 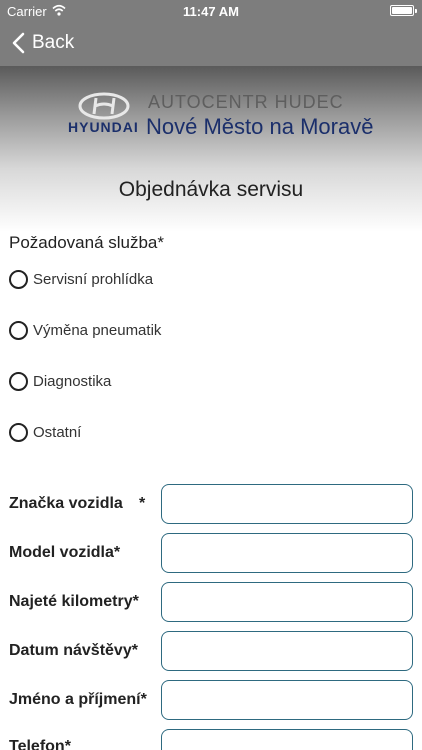 I want to click on service-option-other: Ostatní, so click(x=45, y=432).